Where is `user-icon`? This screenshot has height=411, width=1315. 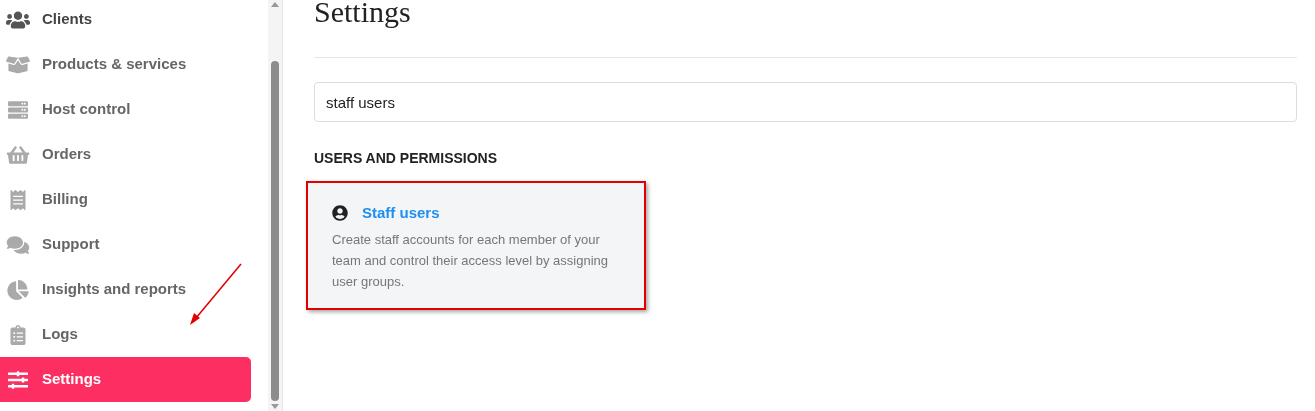
user-icon is located at coordinates (340, 213).